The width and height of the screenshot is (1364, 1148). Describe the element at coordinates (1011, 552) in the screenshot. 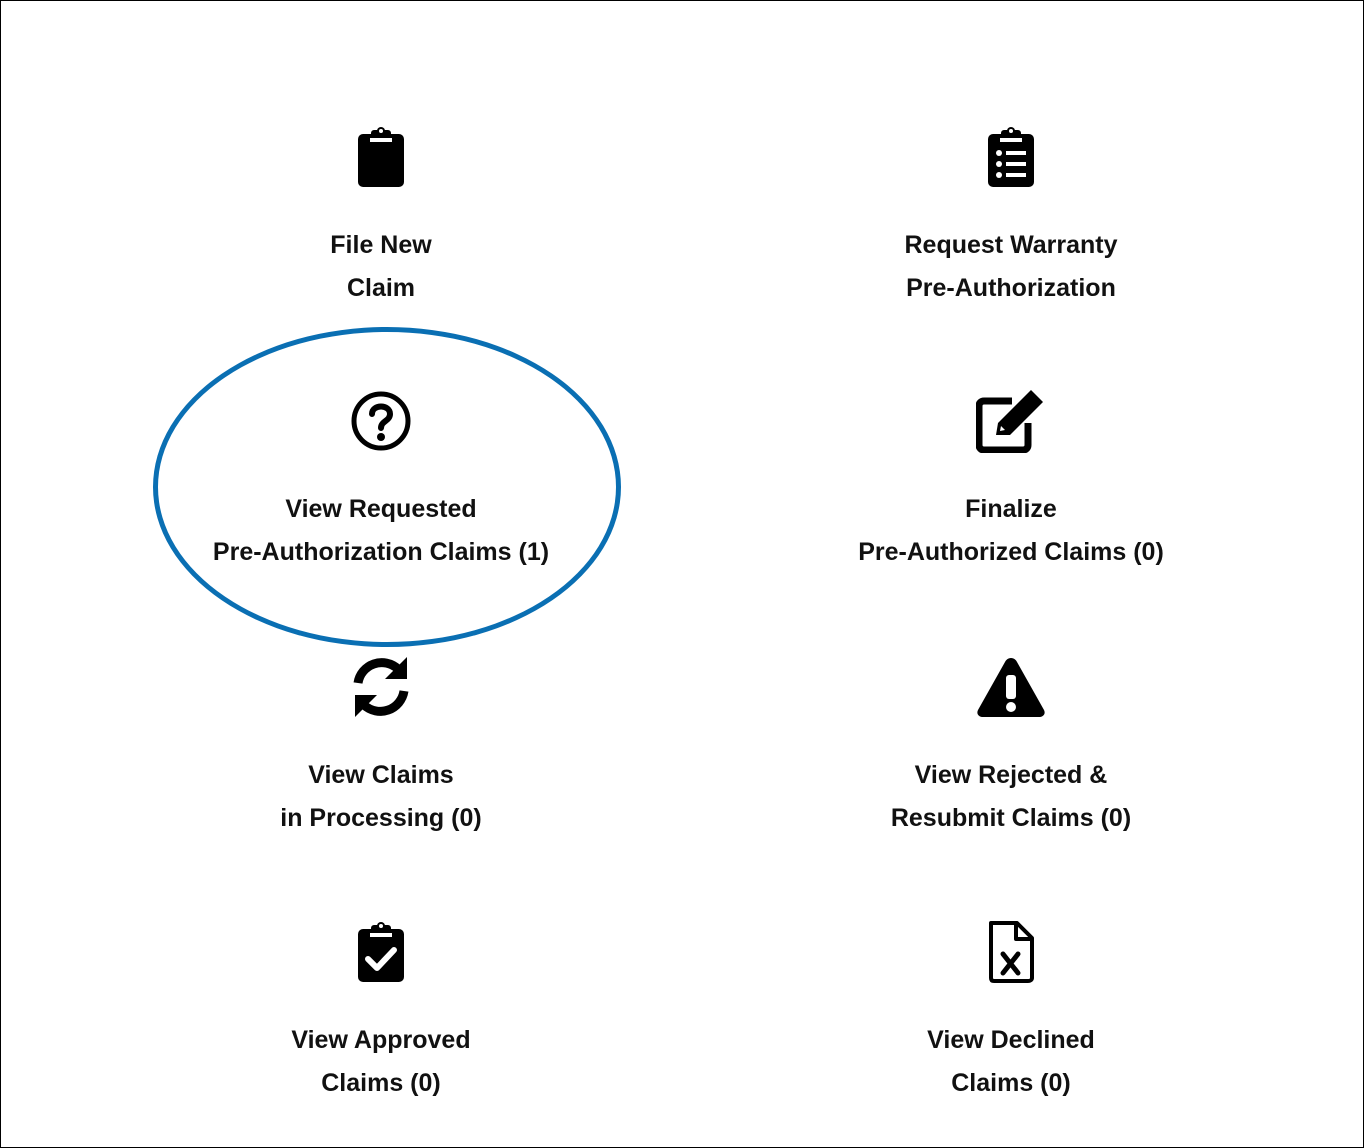

I see `finalize-line2: Pre-Authorized Claims (0)` at that location.